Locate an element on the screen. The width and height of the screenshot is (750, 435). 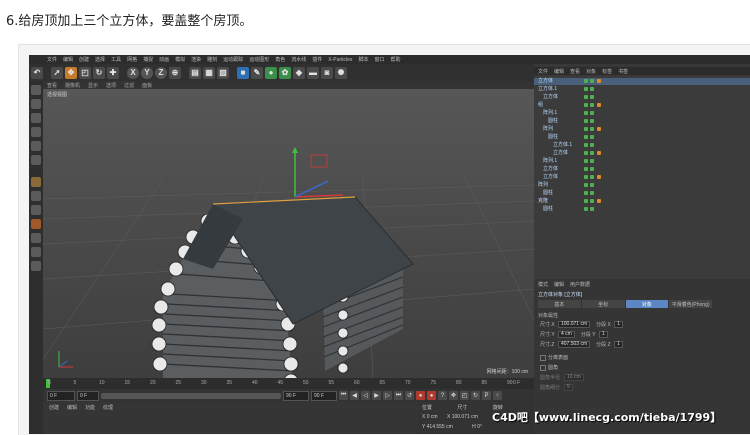
recent-tool-icon: ✚ is located at coordinates (113, 72).